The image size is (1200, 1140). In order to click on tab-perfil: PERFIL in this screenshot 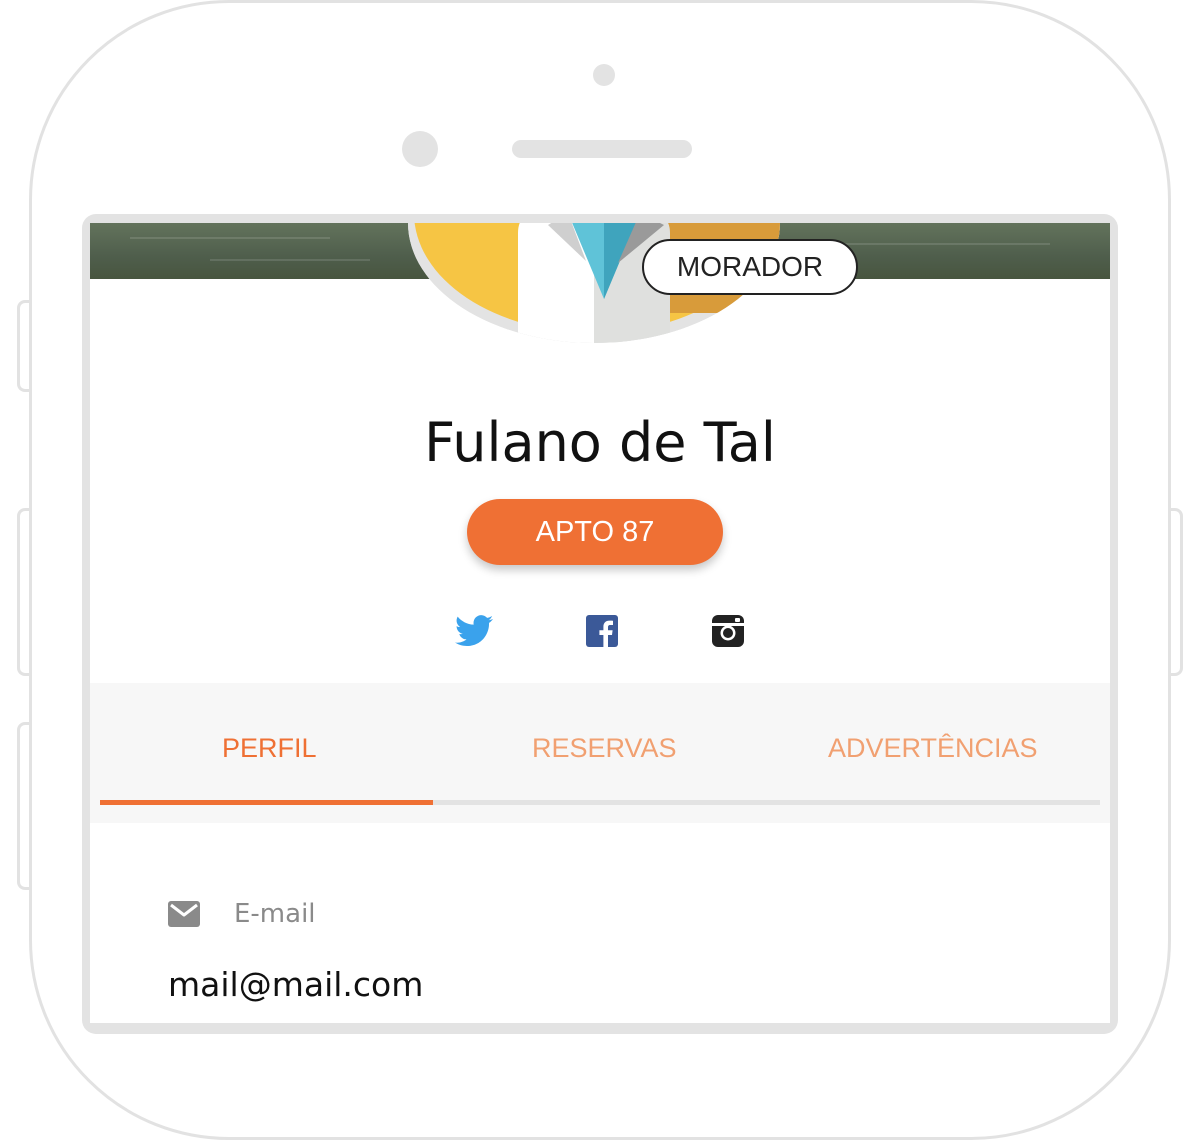, I will do `click(269, 748)`.